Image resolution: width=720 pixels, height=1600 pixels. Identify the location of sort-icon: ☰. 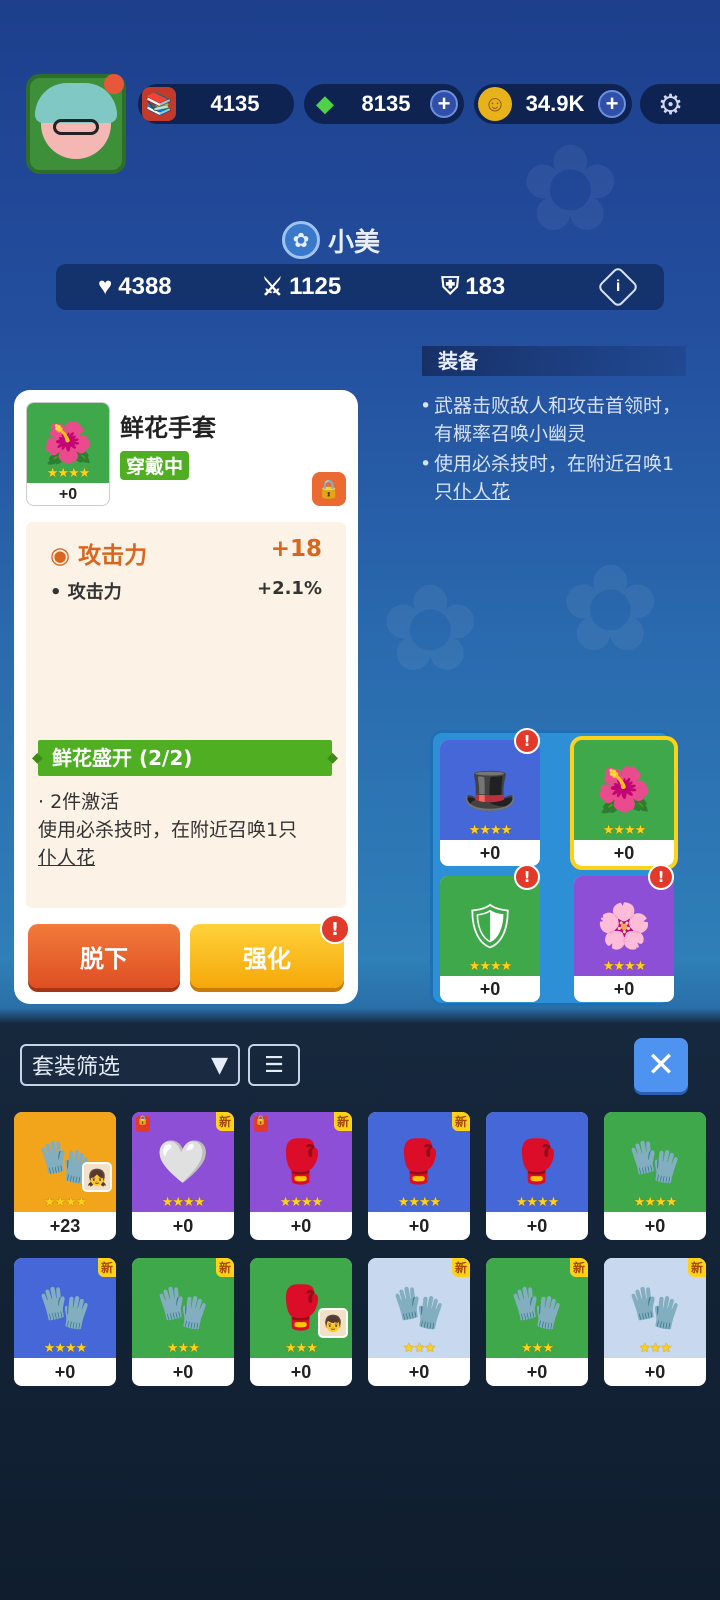
(274, 1065).